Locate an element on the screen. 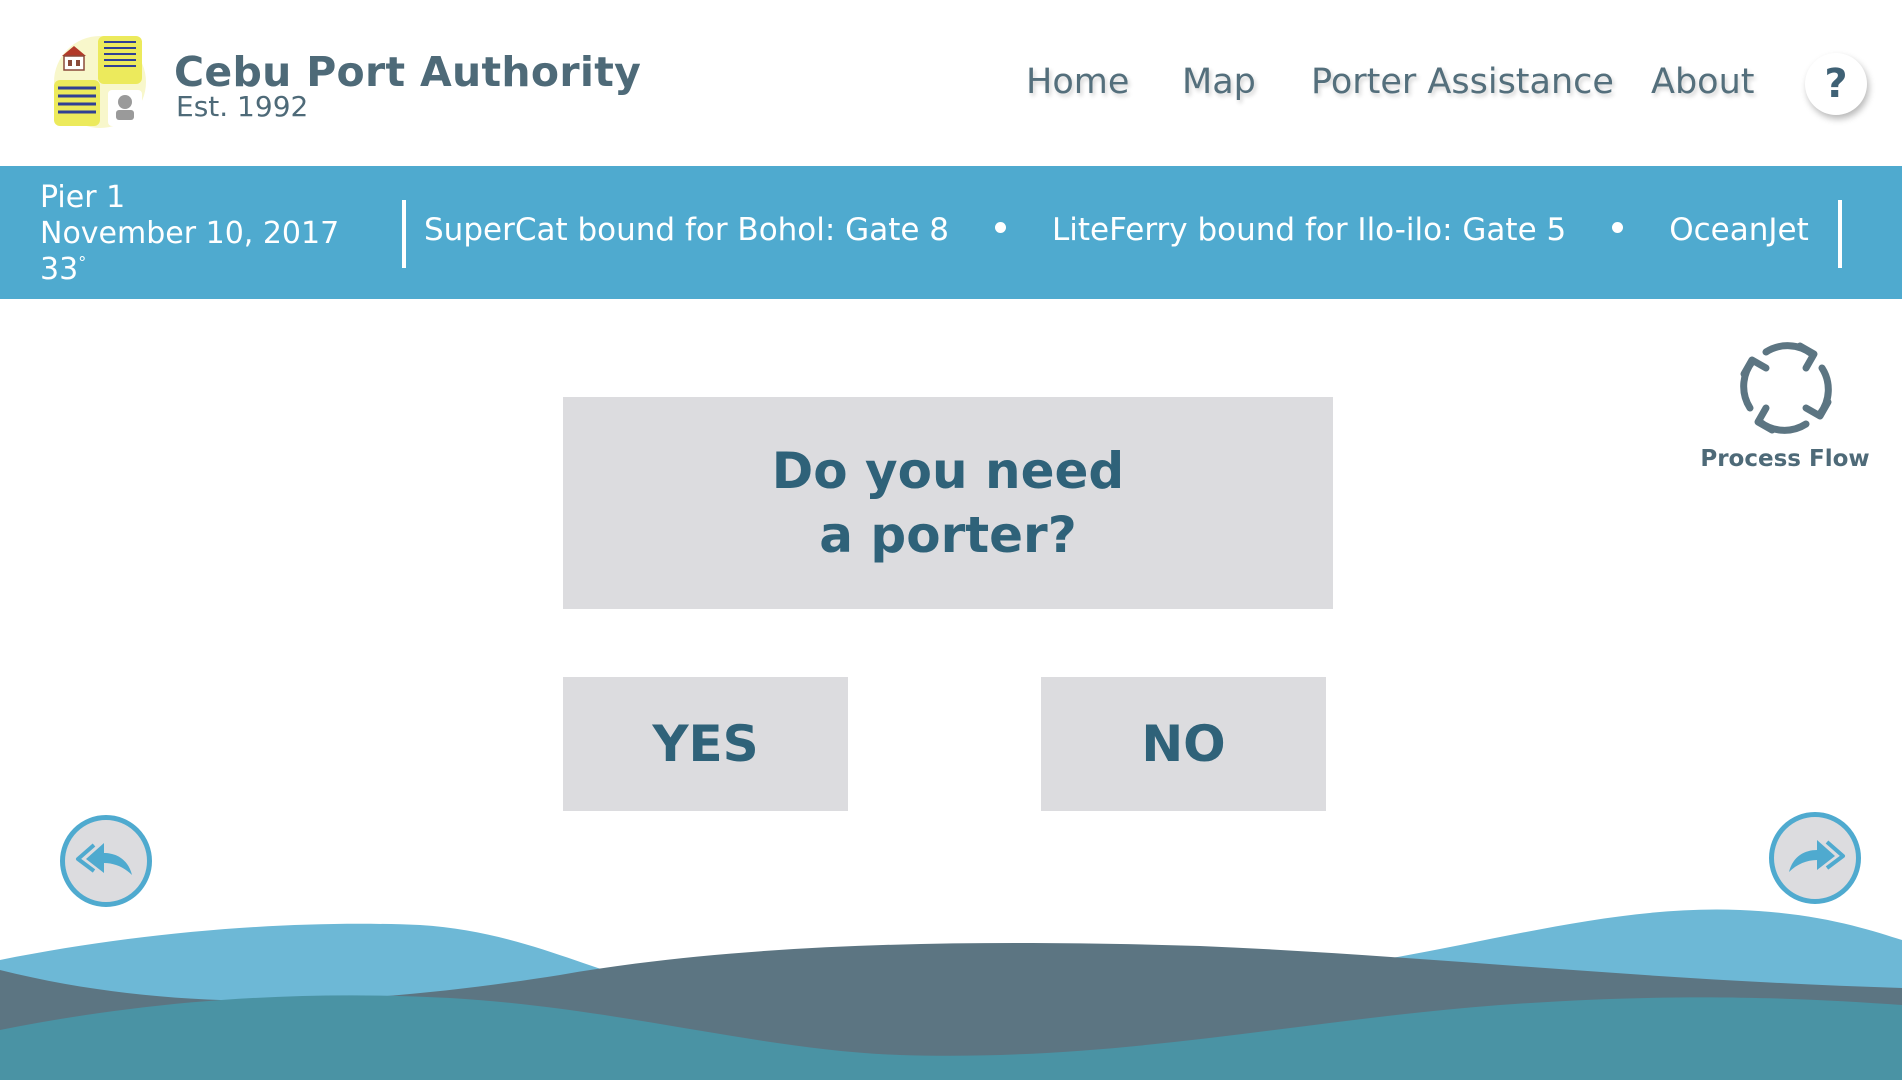 This screenshot has height=1080, width=1902. question-text: Do you need a porter? is located at coordinates (948, 503).